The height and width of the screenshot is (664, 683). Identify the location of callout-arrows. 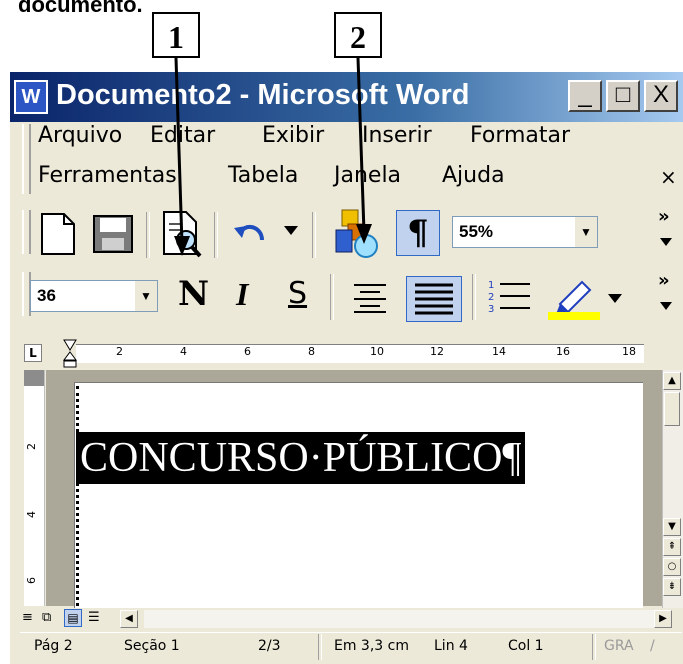
(273, 156).